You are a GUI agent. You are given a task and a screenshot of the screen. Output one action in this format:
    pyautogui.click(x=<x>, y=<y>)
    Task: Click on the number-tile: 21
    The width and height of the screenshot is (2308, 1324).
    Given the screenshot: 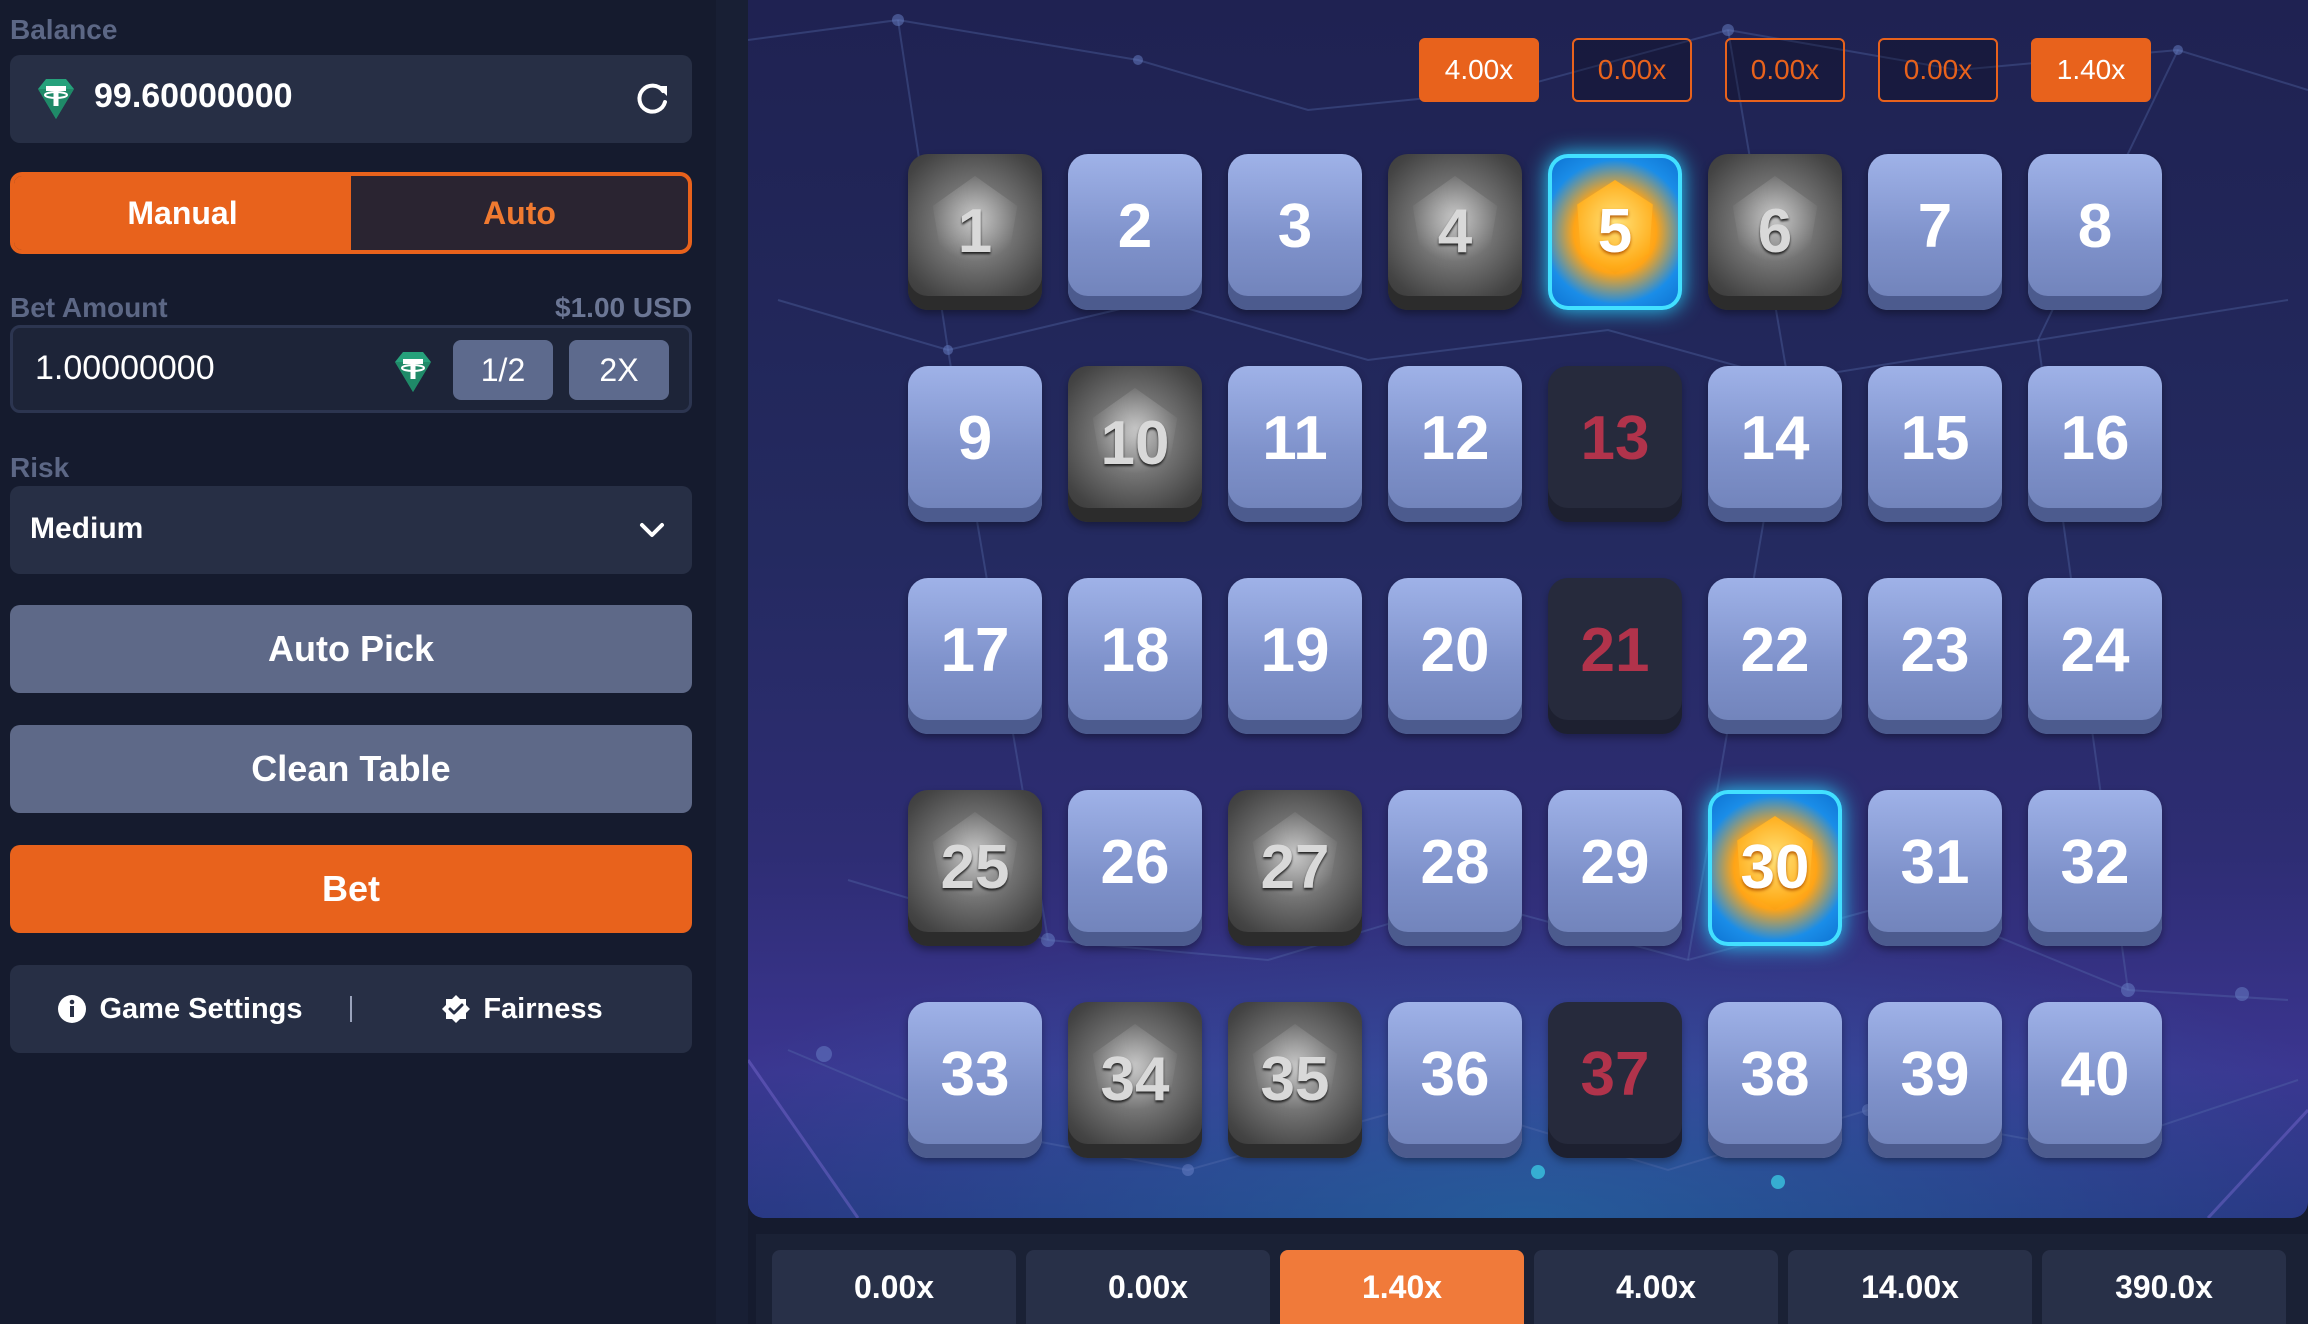 What is the action you would take?
    pyautogui.click(x=1615, y=656)
    